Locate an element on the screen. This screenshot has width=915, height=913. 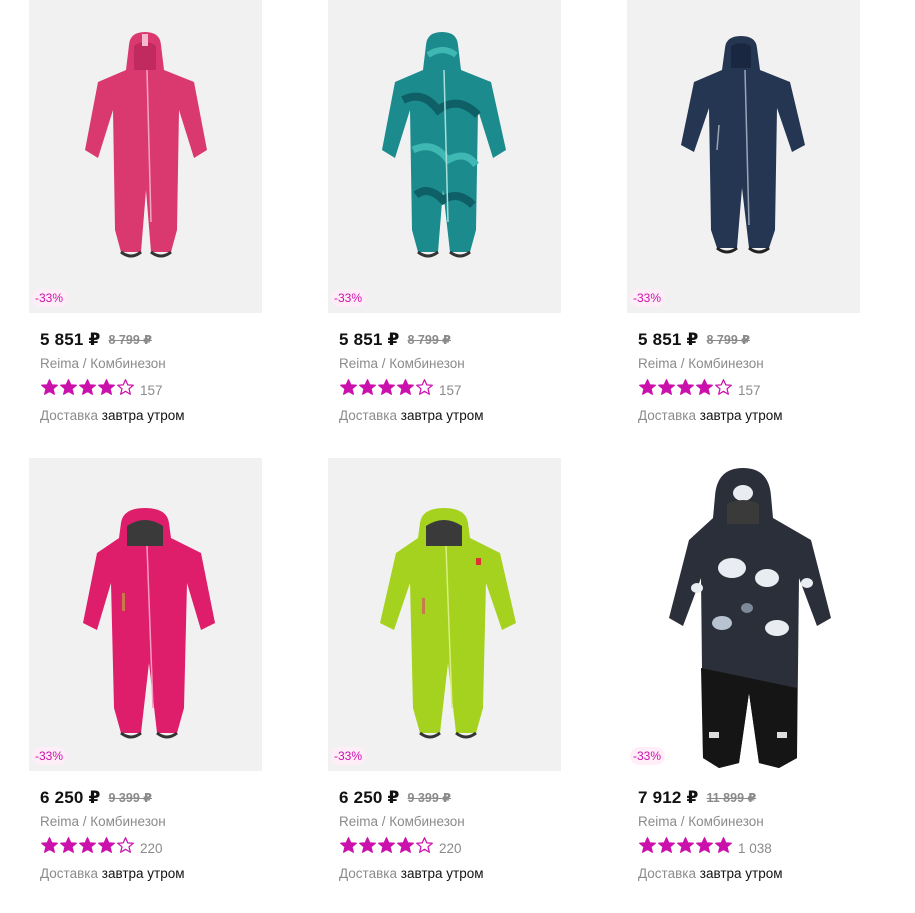
rating: 220 is located at coordinates (101, 847).